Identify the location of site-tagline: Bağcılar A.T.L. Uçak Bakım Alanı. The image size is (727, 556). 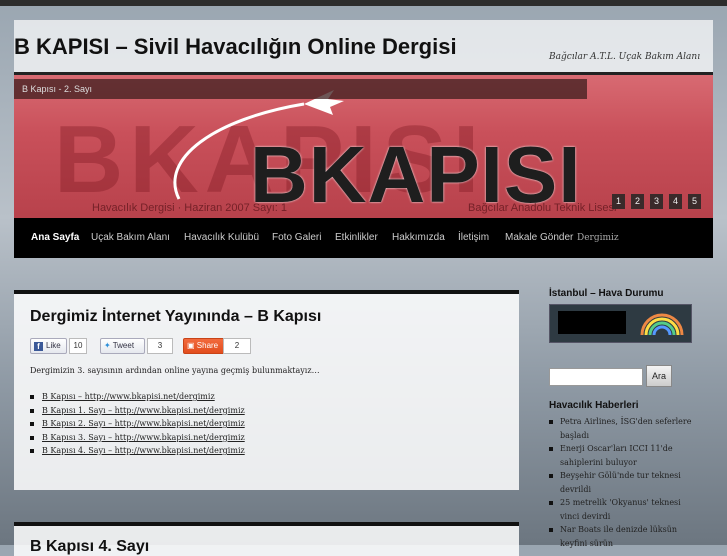
(625, 57).